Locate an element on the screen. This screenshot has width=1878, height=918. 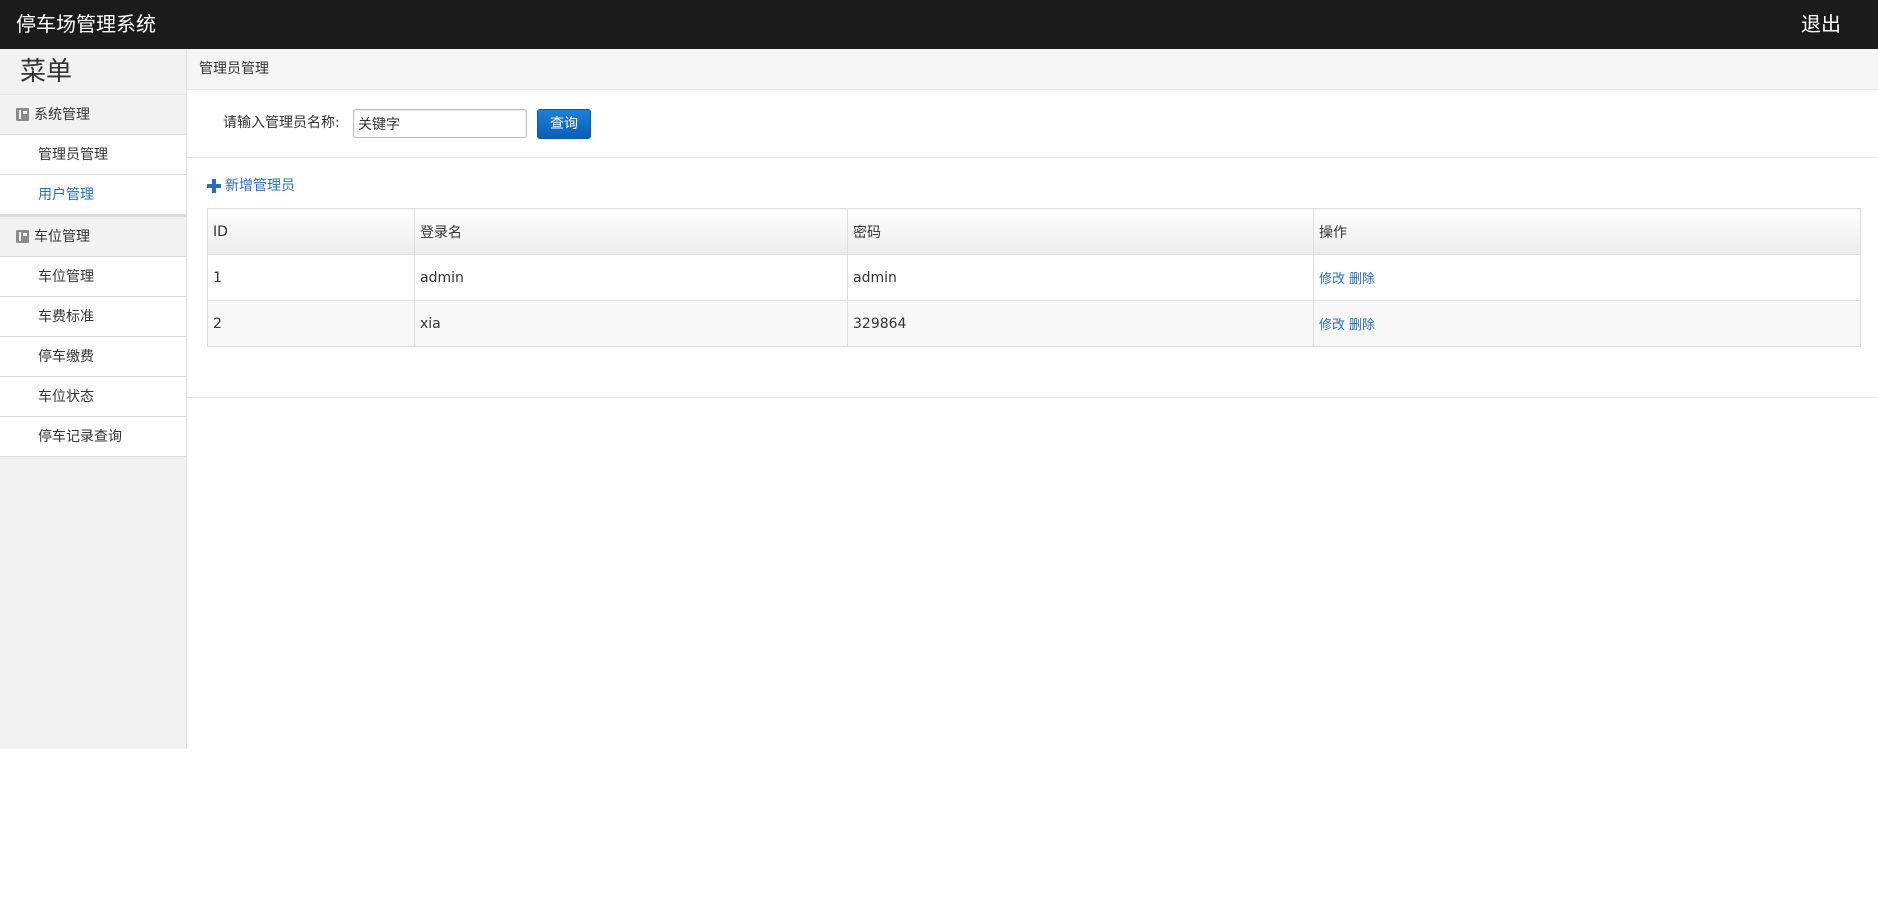
breadcrumb: 管理员管理 is located at coordinates (1032, 69).